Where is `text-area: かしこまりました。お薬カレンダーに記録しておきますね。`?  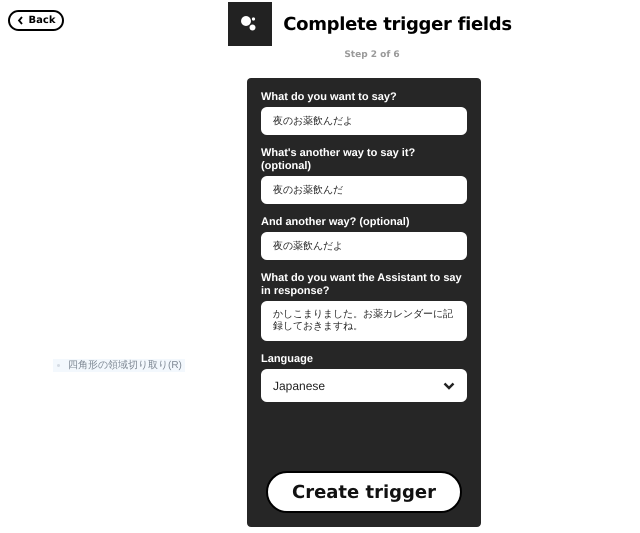 text-area: かしこまりました。お薬カレンダーに記録しておきますね。 is located at coordinates (364, 321).